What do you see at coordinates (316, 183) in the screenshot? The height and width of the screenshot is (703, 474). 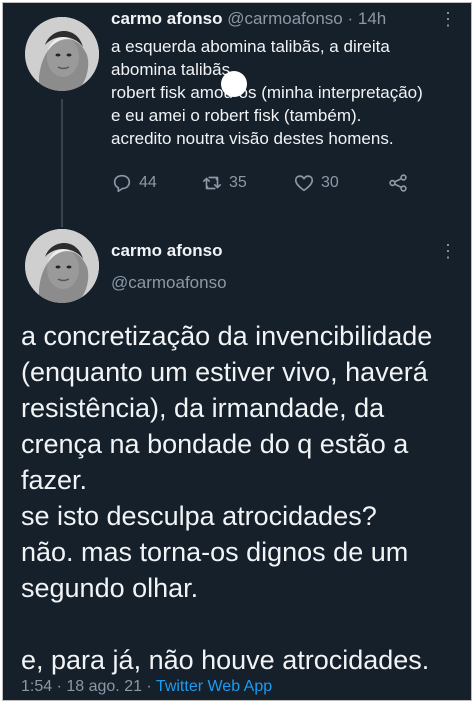 I see `like-button: 30` at bounding box center [316, 183].